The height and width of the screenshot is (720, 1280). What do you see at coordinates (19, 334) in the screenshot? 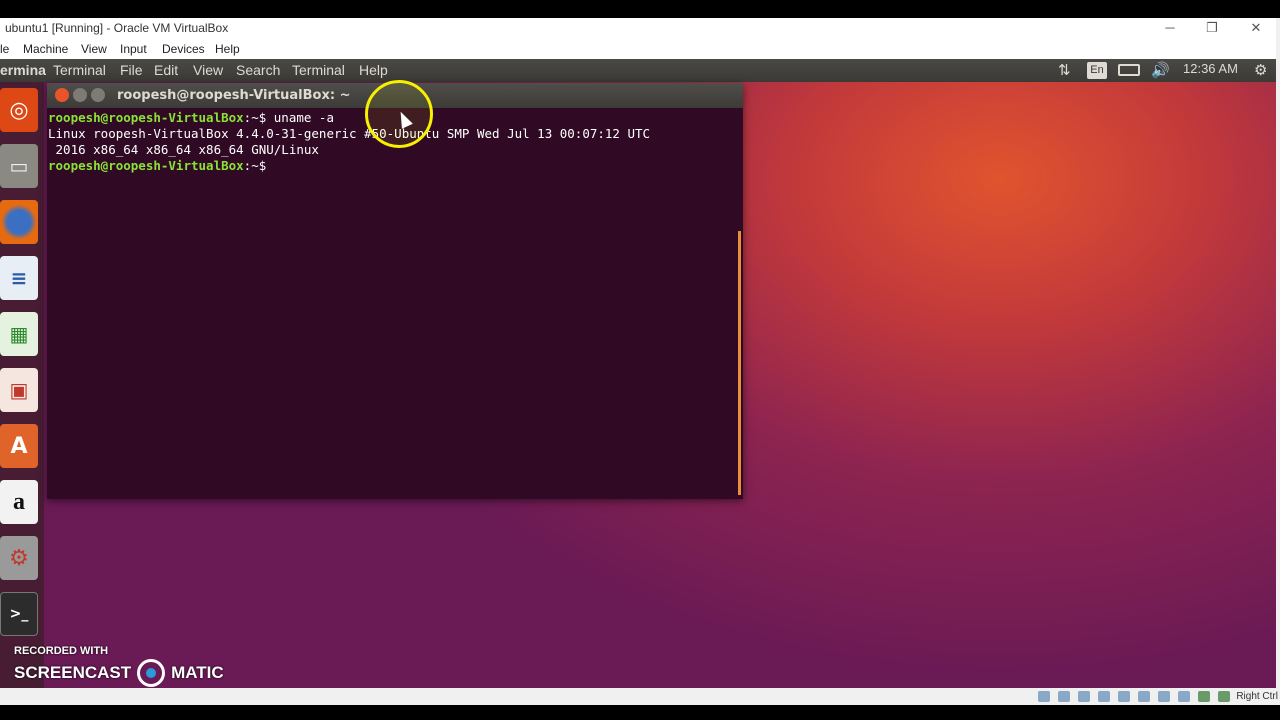
I see `calc-icon: ▦` at bounding box center [19, 334].